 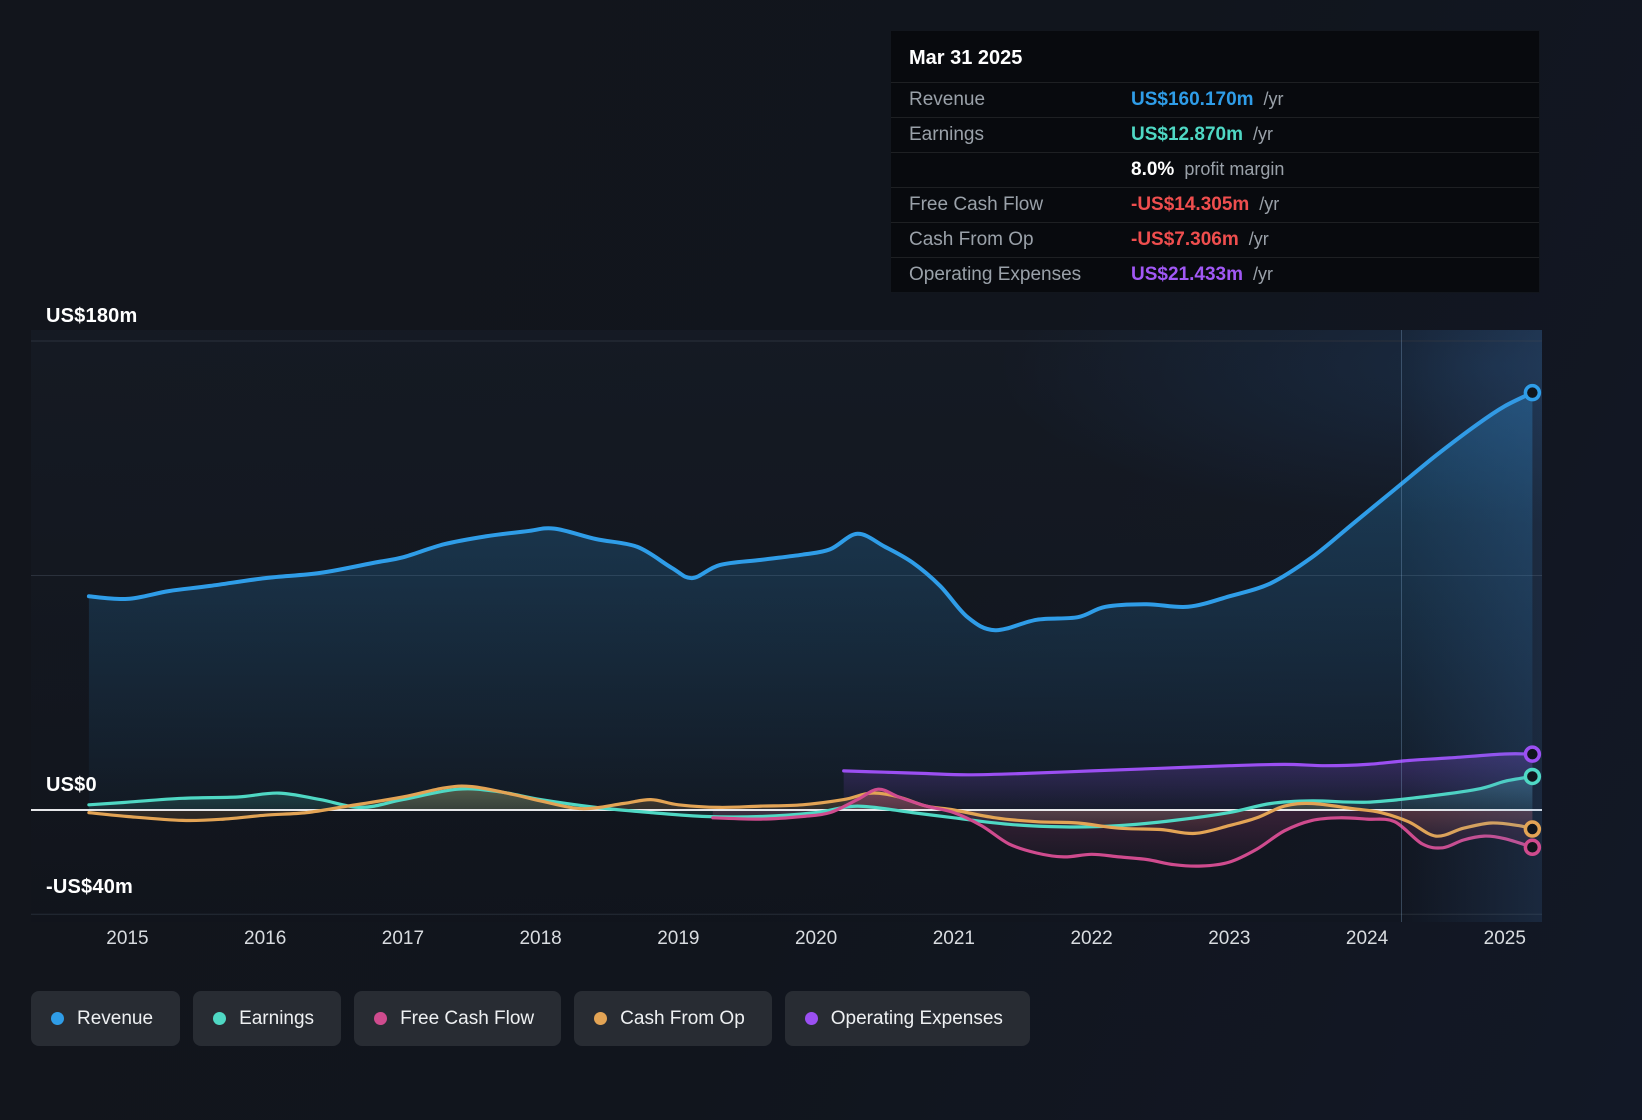 What do you see at coordinates (403, 938) in the screenshot?
I see `x-tick-2017: 2017` at bounding box center [403, 938].